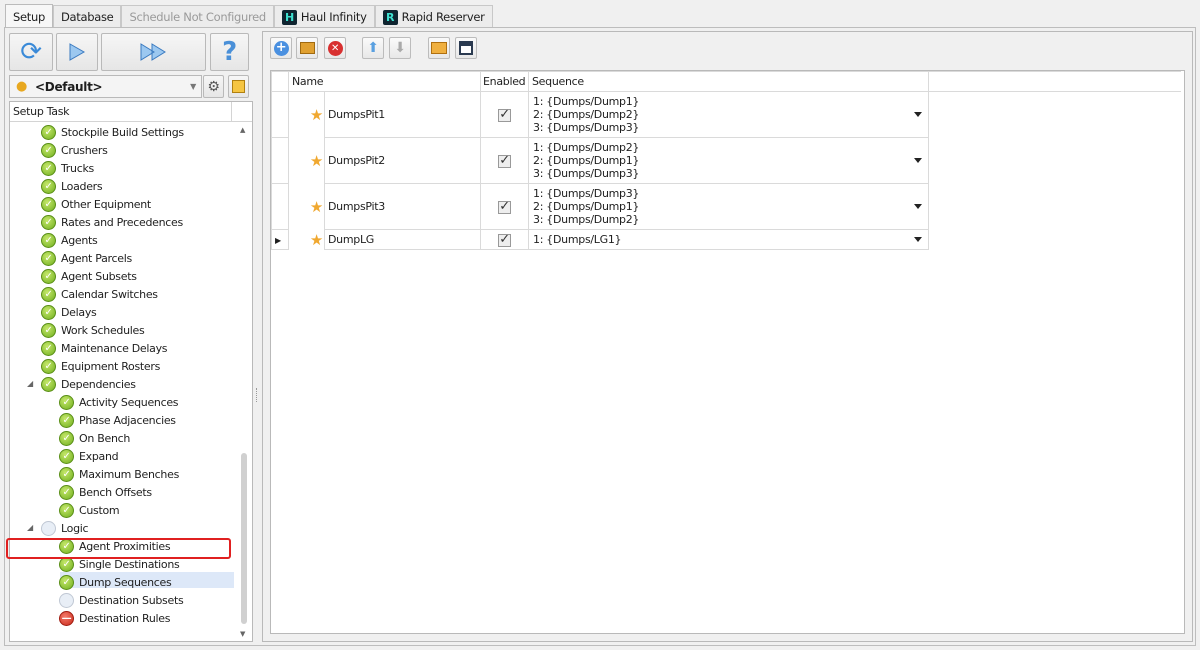 This screenshot has width=1200, height=650. I want to click on tree-item-label: Phase Adjacencies, so click(127, 420).